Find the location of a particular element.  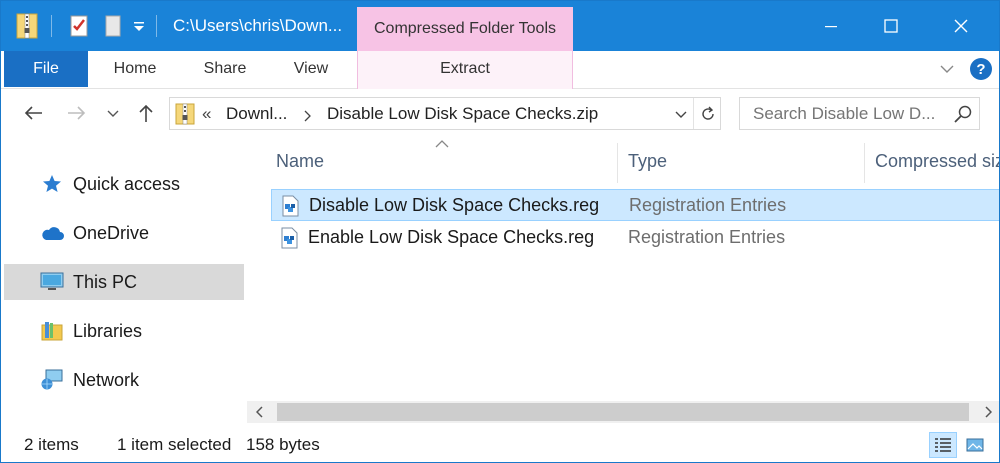

tab-extract: Extract is located at coordinates (465, 69).